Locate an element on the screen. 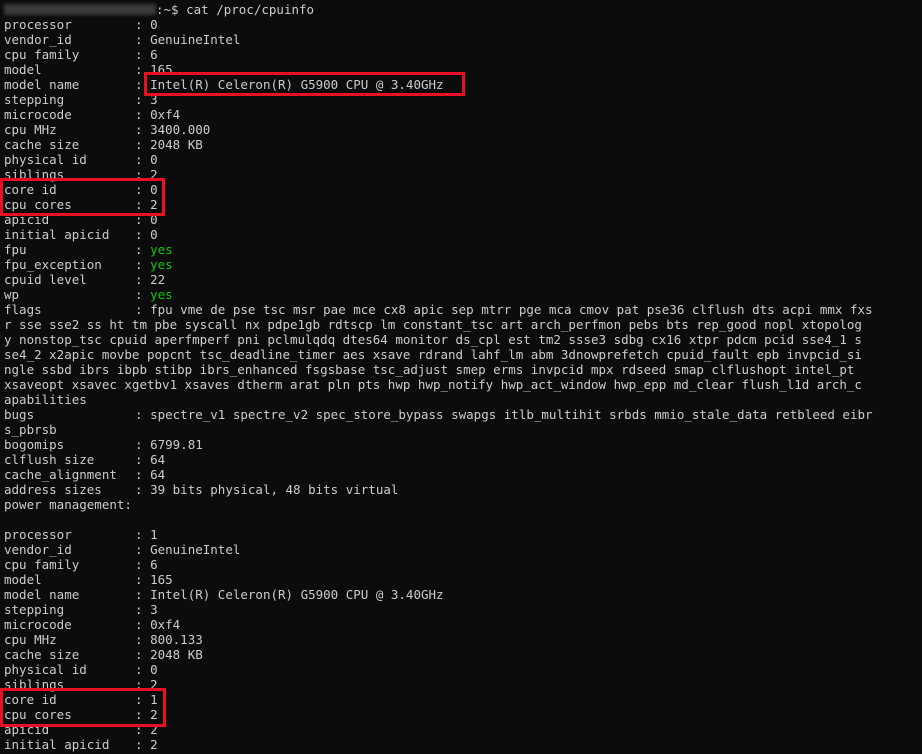 Image resolution: width=922 pixels, height=754 pixels. field-key: address sizes is located at coordinates (53, 489).